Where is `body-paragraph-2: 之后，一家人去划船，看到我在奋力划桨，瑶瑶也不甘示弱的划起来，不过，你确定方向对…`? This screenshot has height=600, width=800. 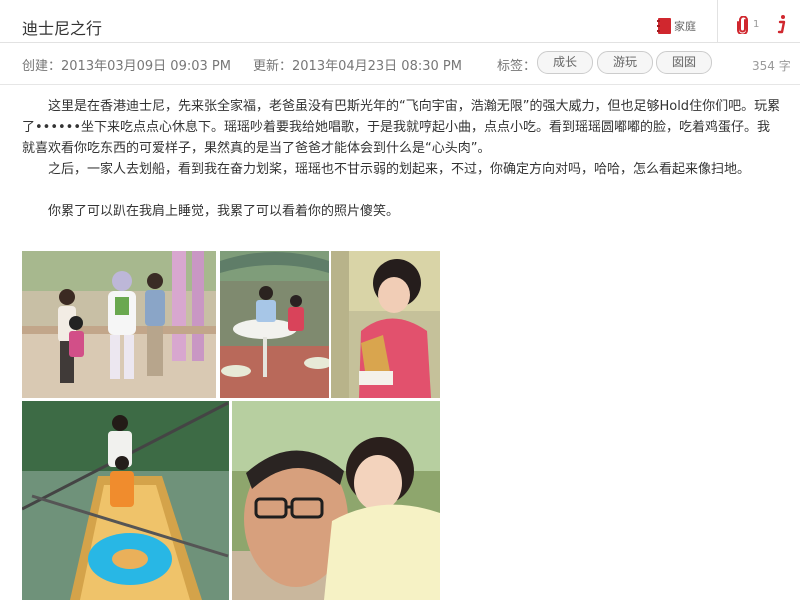 body-paragraph-2: 之后，一家人去划船，看到我在奋力划桨，瑶瑶也不甘示弱的划起来，不过，你确定方向对… is located at coordinates (399, 169).